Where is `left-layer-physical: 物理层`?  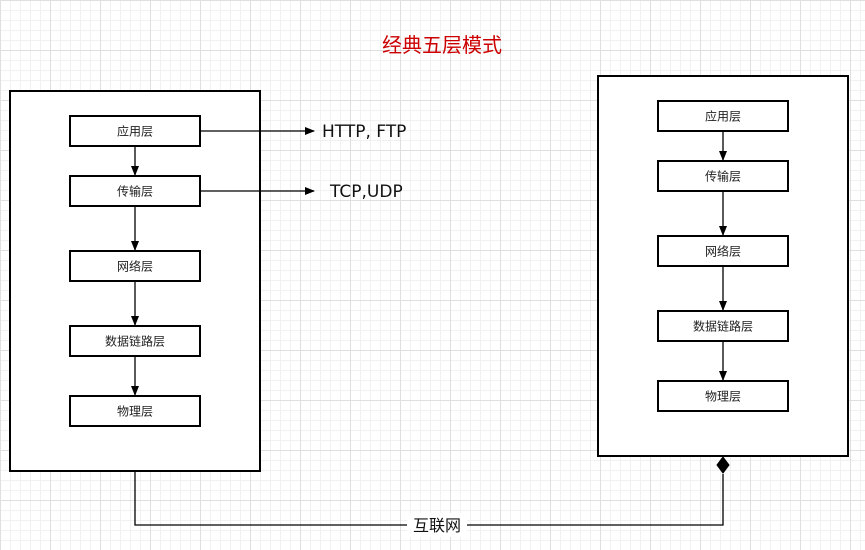
left-layer-physical: 物理层 is located at coordinates (135, 411).